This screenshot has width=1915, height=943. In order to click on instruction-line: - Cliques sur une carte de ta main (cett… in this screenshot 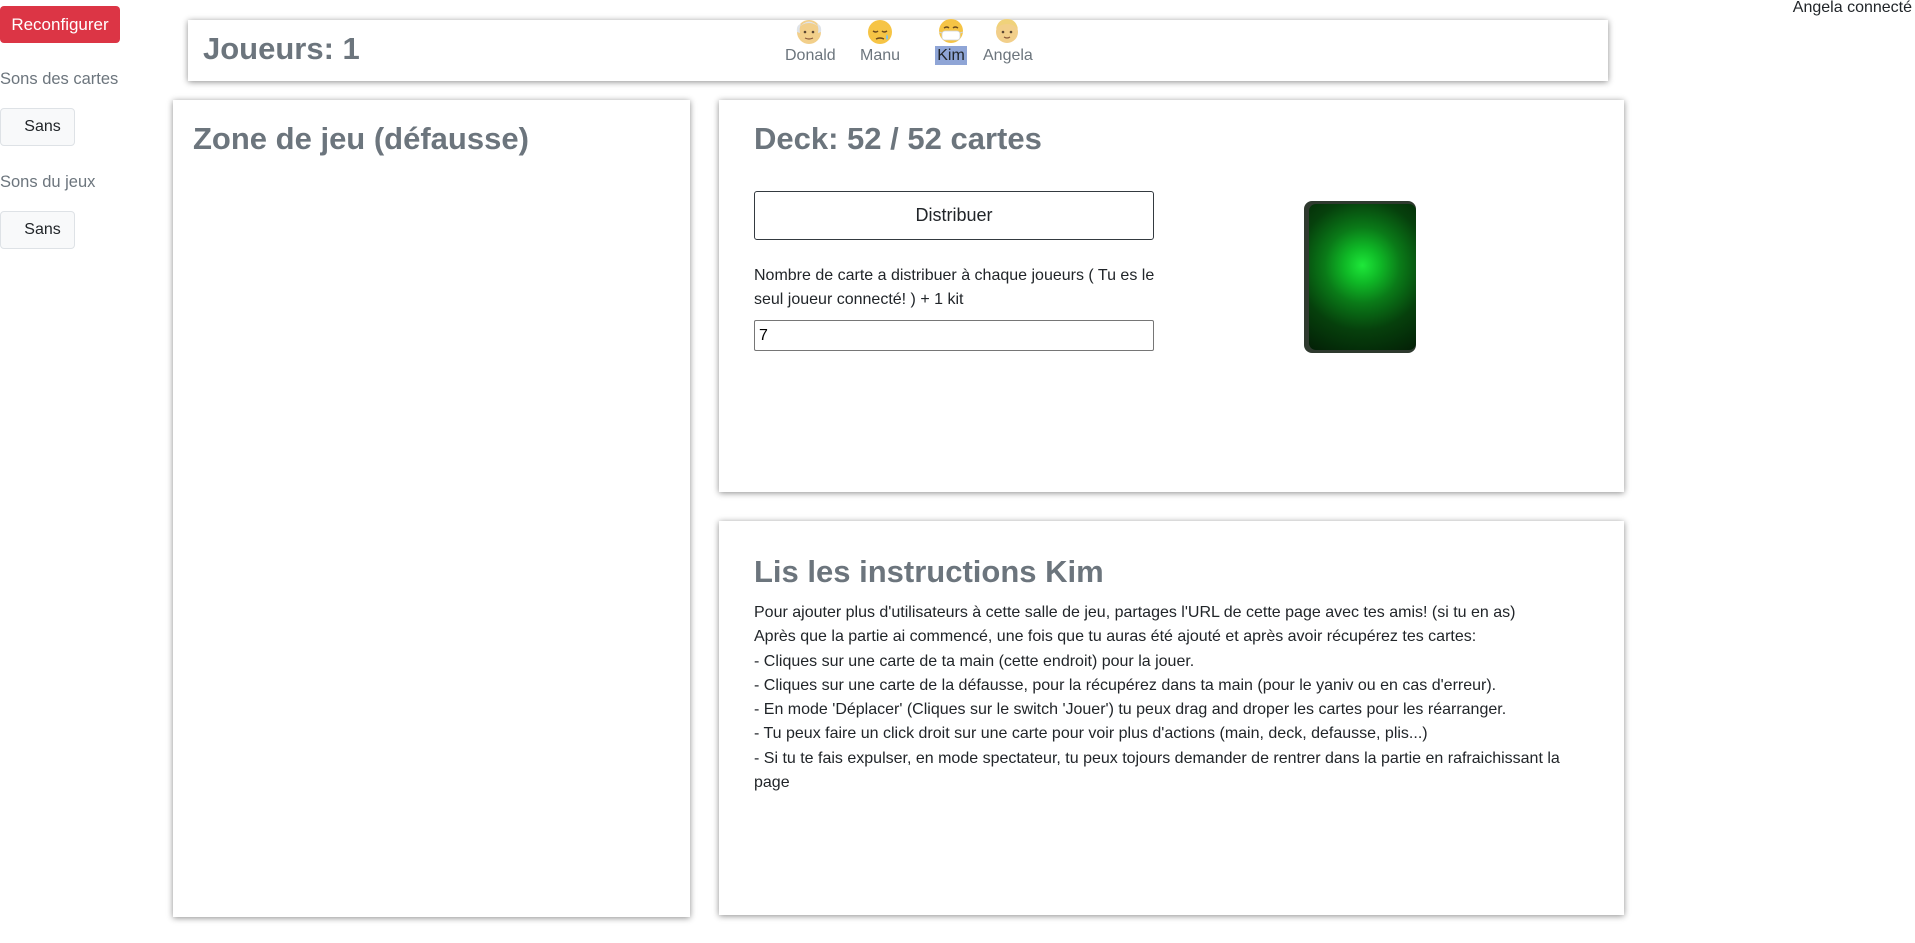, I will do `click(974, 661)`.